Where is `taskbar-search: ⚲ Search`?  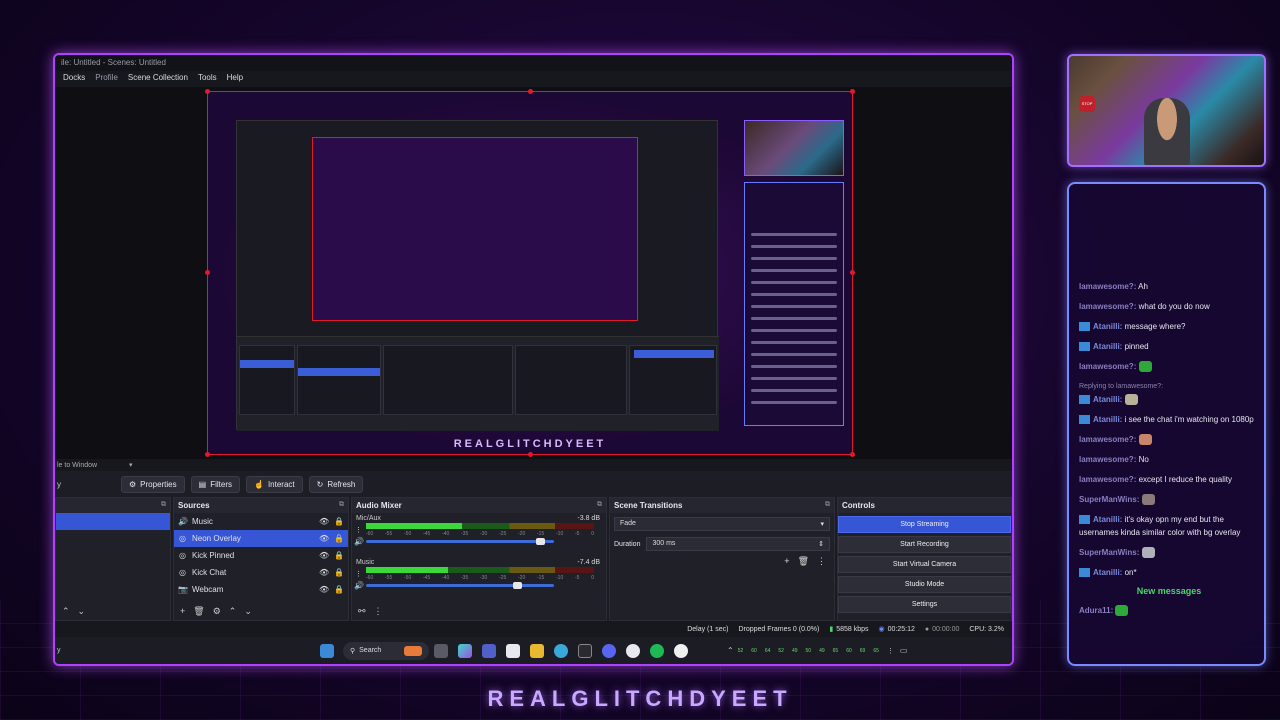 taskbar-search: ⚲ Search is located at coordinates (386, 650).